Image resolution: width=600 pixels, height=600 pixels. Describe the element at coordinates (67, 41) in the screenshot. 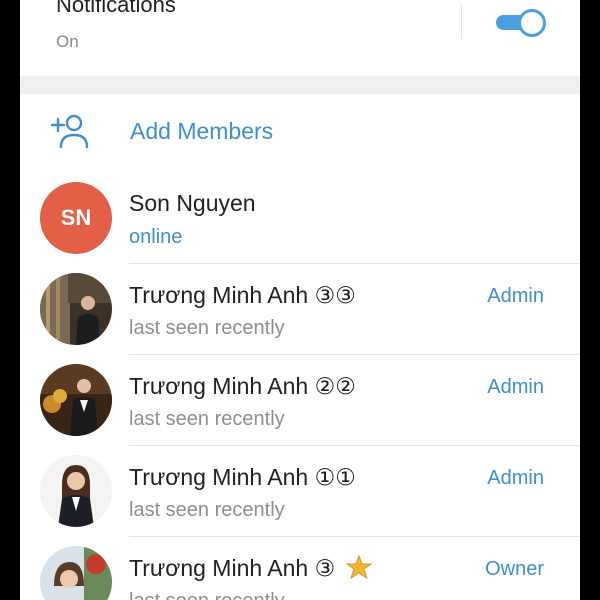

I see `notifications-status: On` at that location.